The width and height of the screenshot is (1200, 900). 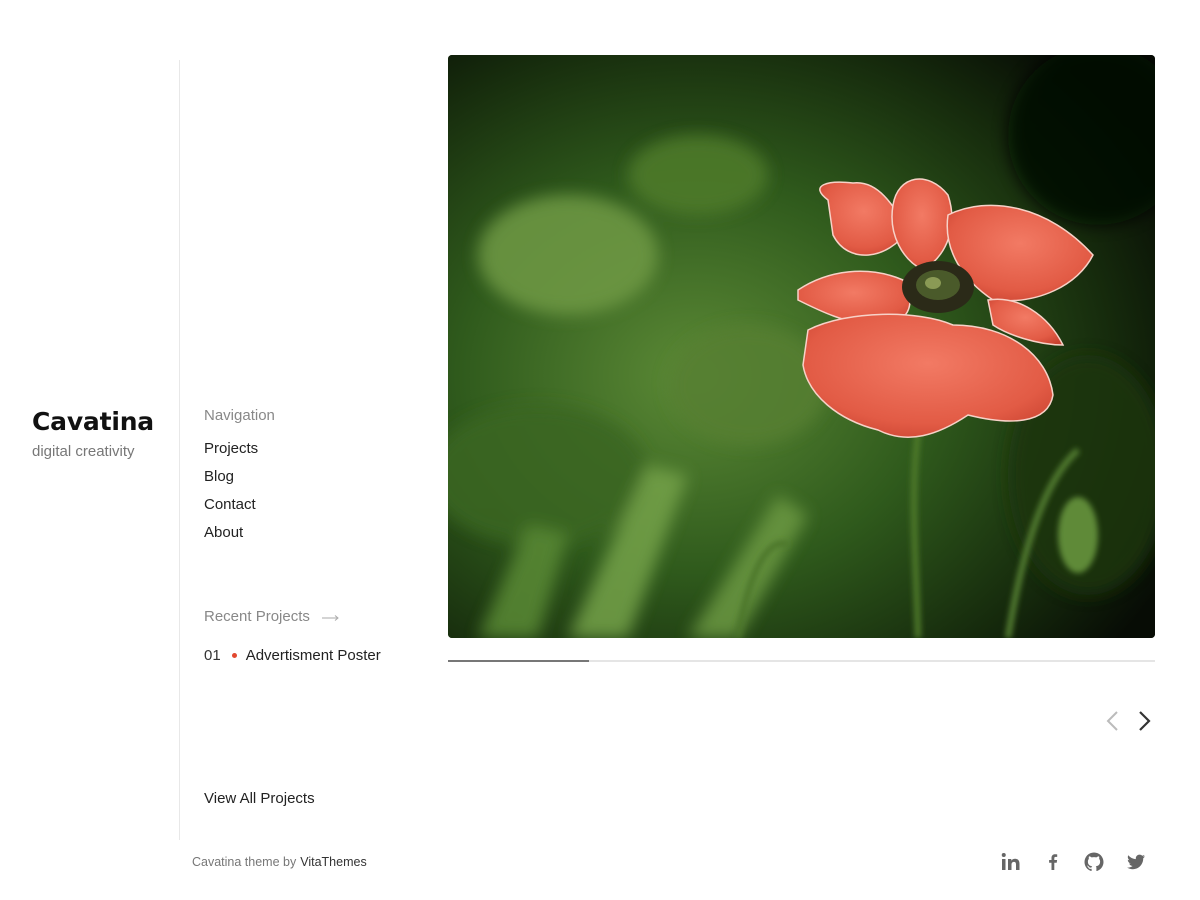 What do you see at coordinates (83, 451) in the screenshot?
I see `site-tagline: digital creativity` at bounding box center [83, 451].